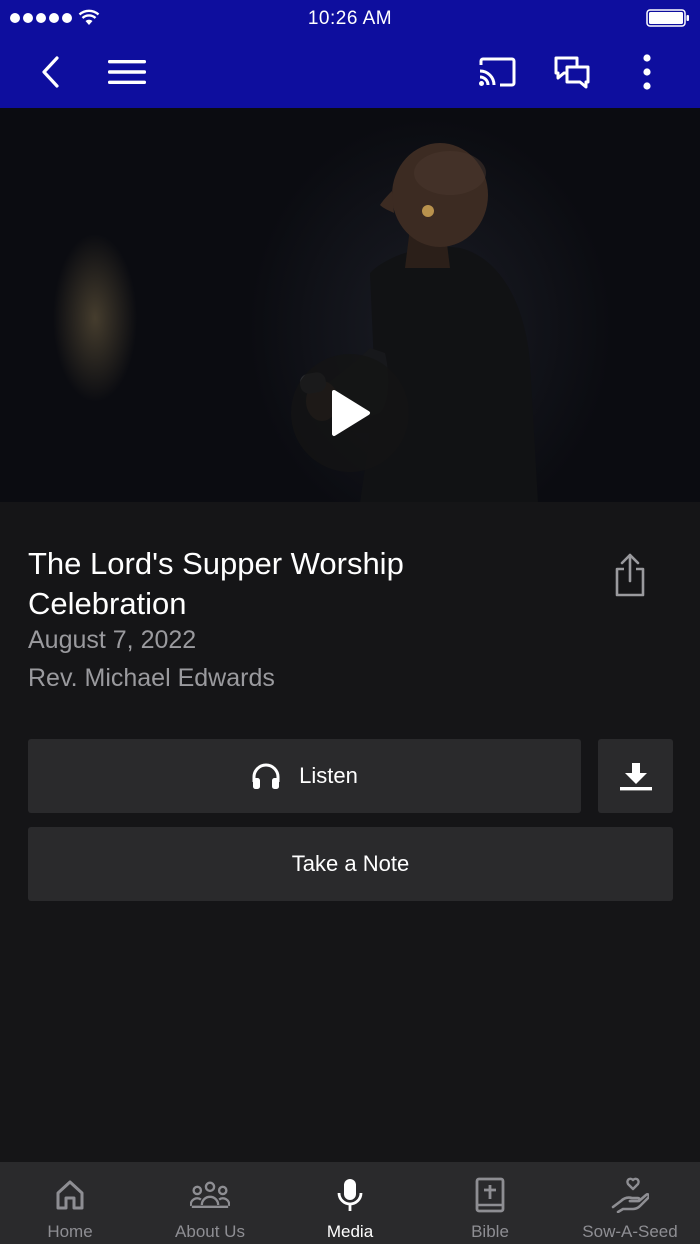  I want to click on bible-icon, so click(490, 1195).